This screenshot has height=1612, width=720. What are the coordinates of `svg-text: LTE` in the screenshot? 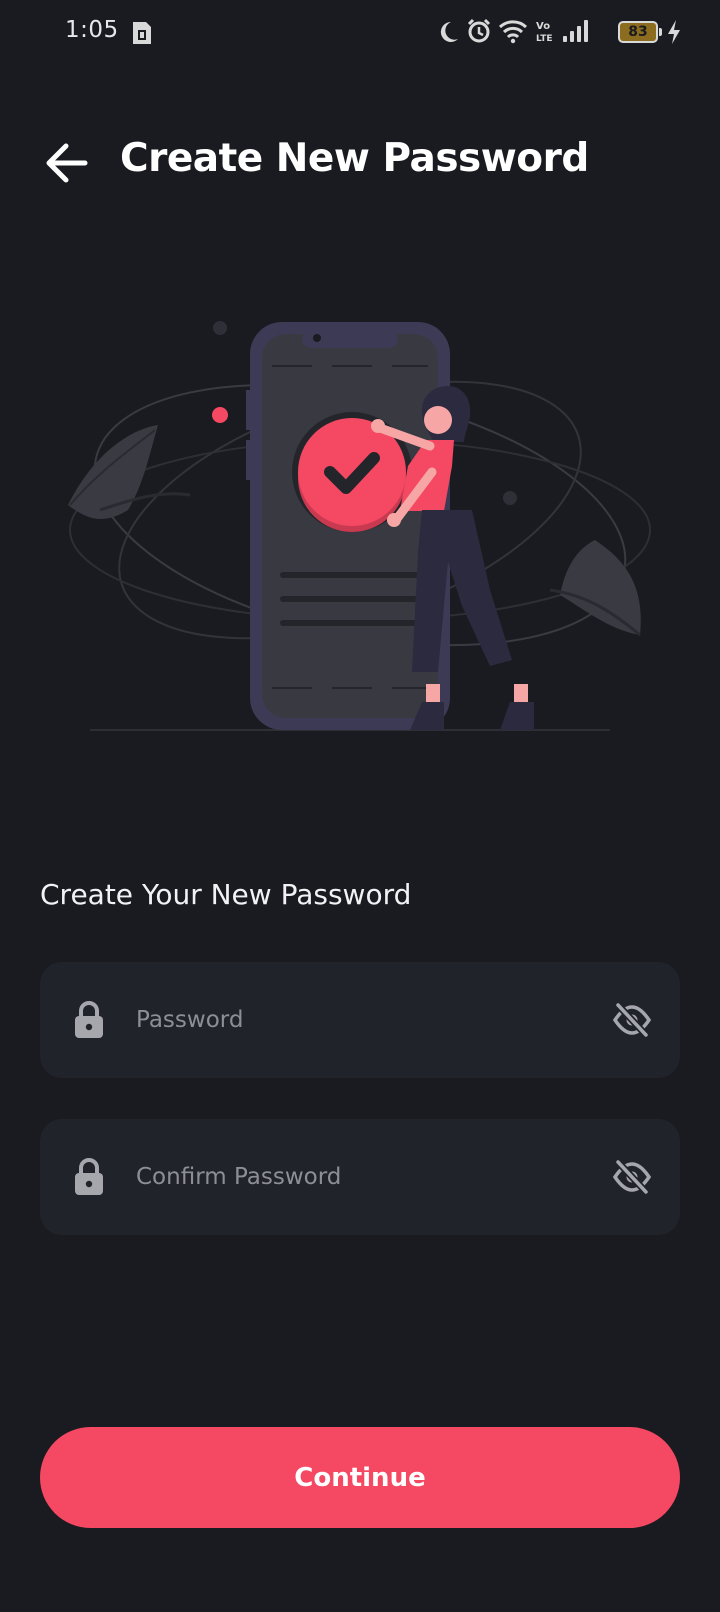 It's located at (544, 39).